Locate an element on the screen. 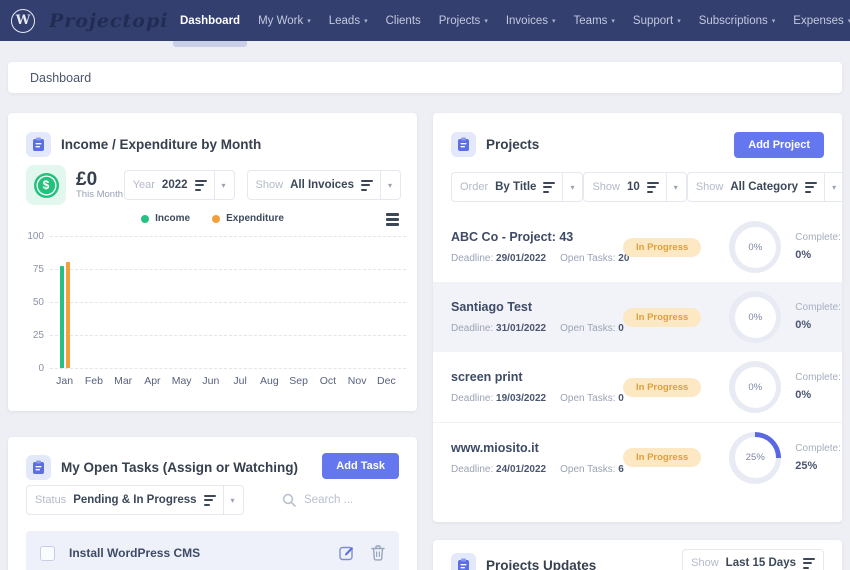 This screenshot has width=850, height=570. edit-icon is located at coordinates (347, 553).